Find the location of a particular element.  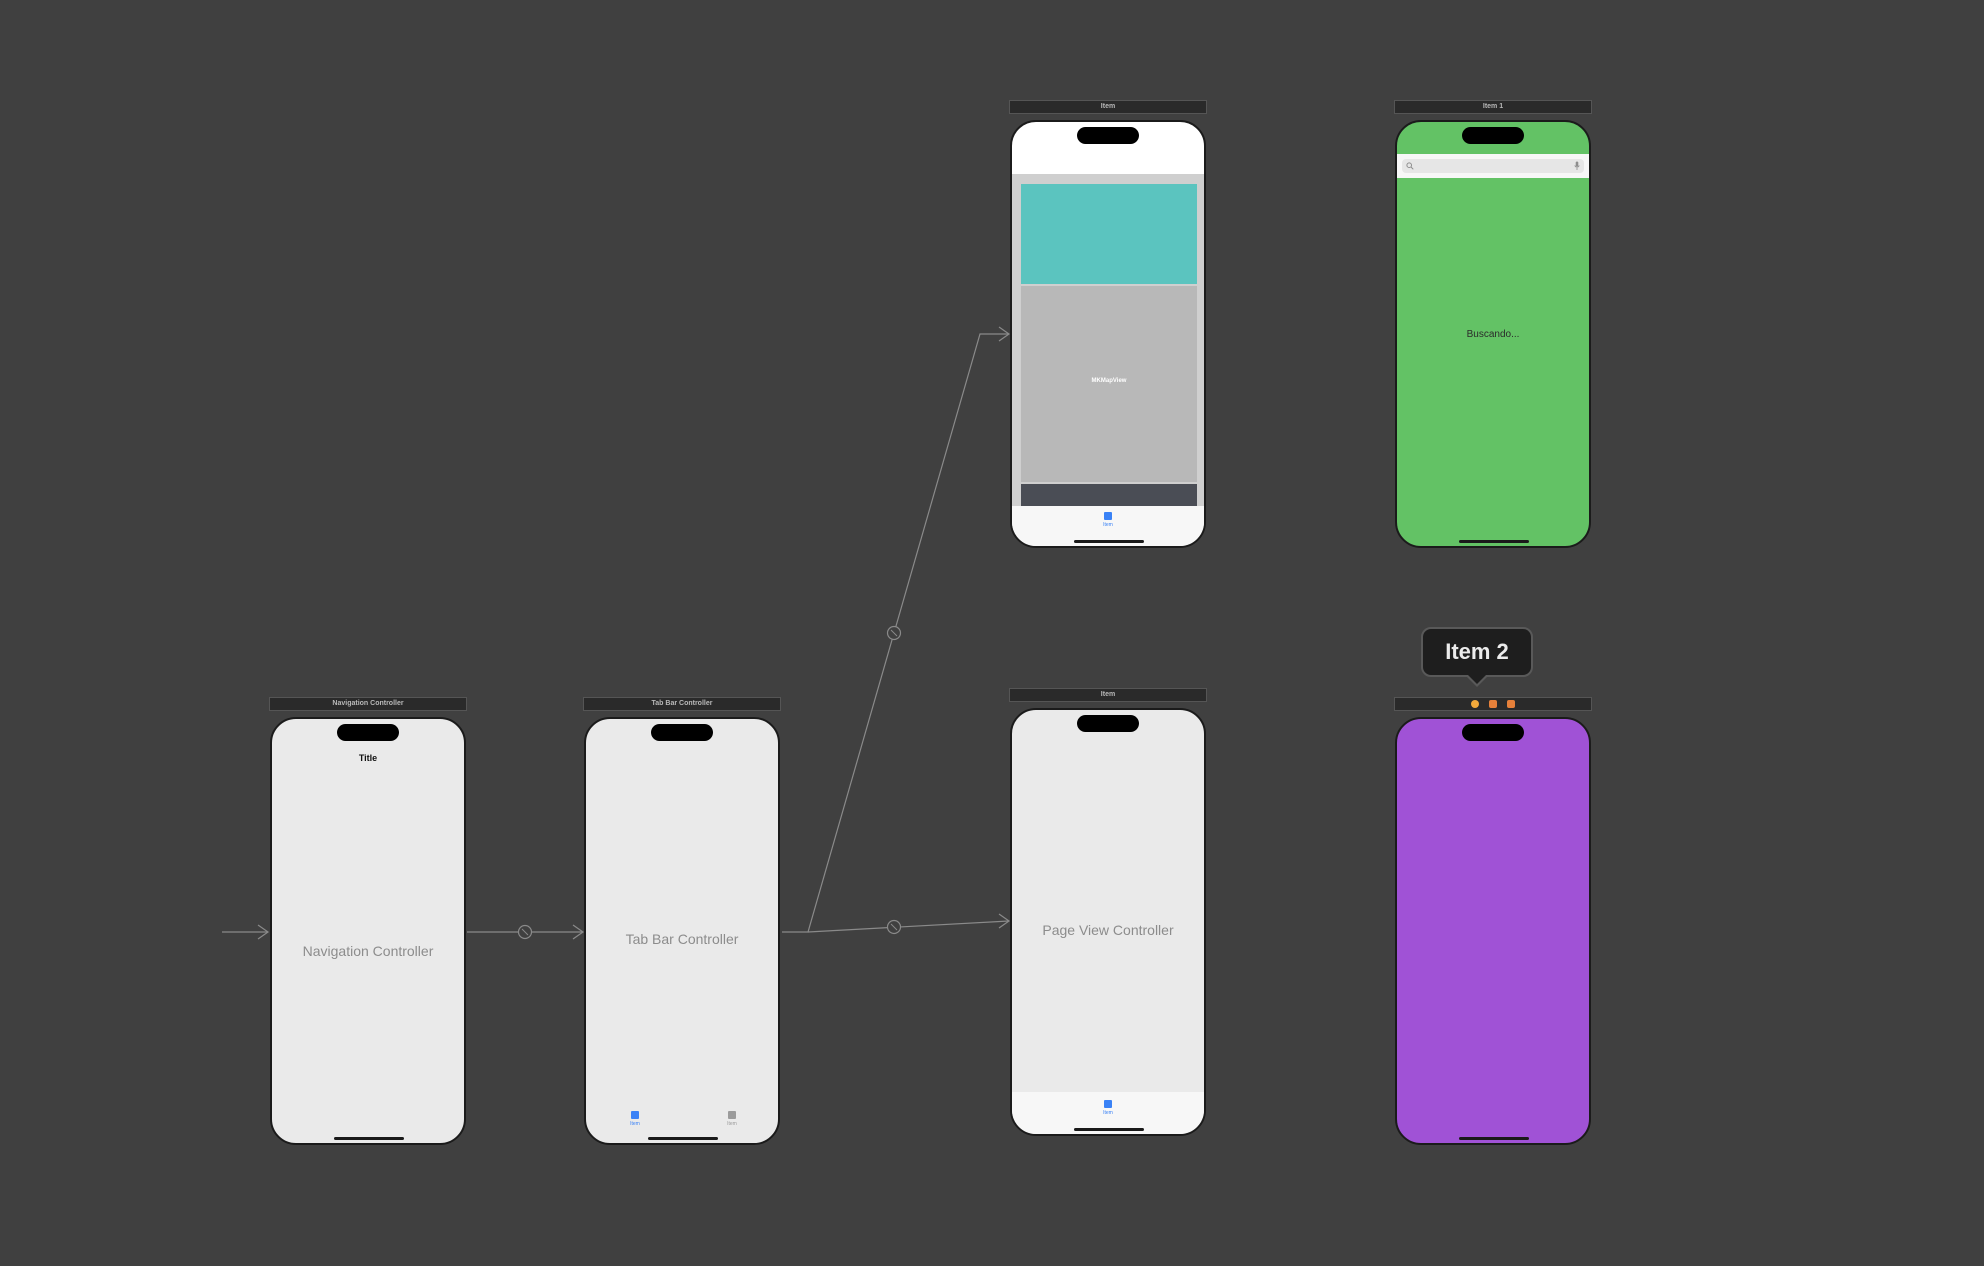

bottom-strip-view is located at coordinates (1109, 495).